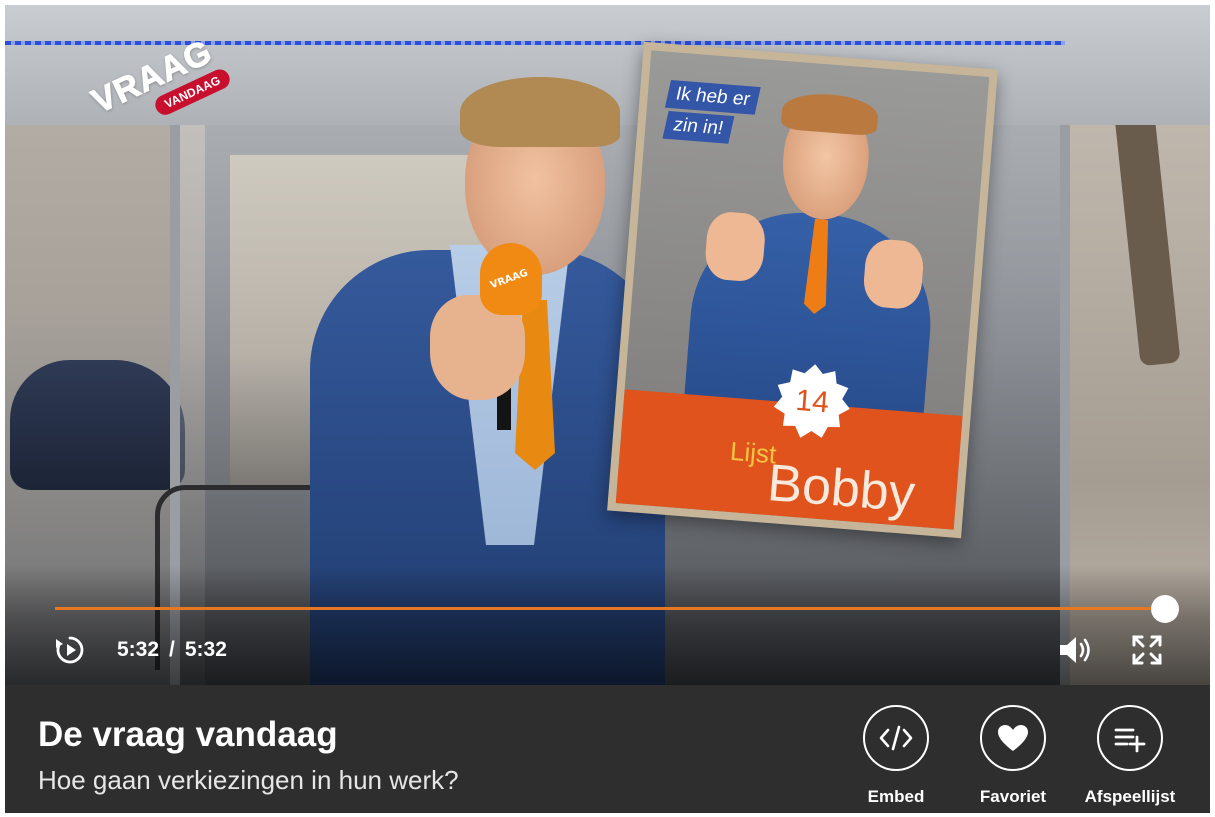  What do you see at coordinates (188, 734) in the screenshot?
I see `video-title: De vraag vandaag` at bounding box center [188, 734].